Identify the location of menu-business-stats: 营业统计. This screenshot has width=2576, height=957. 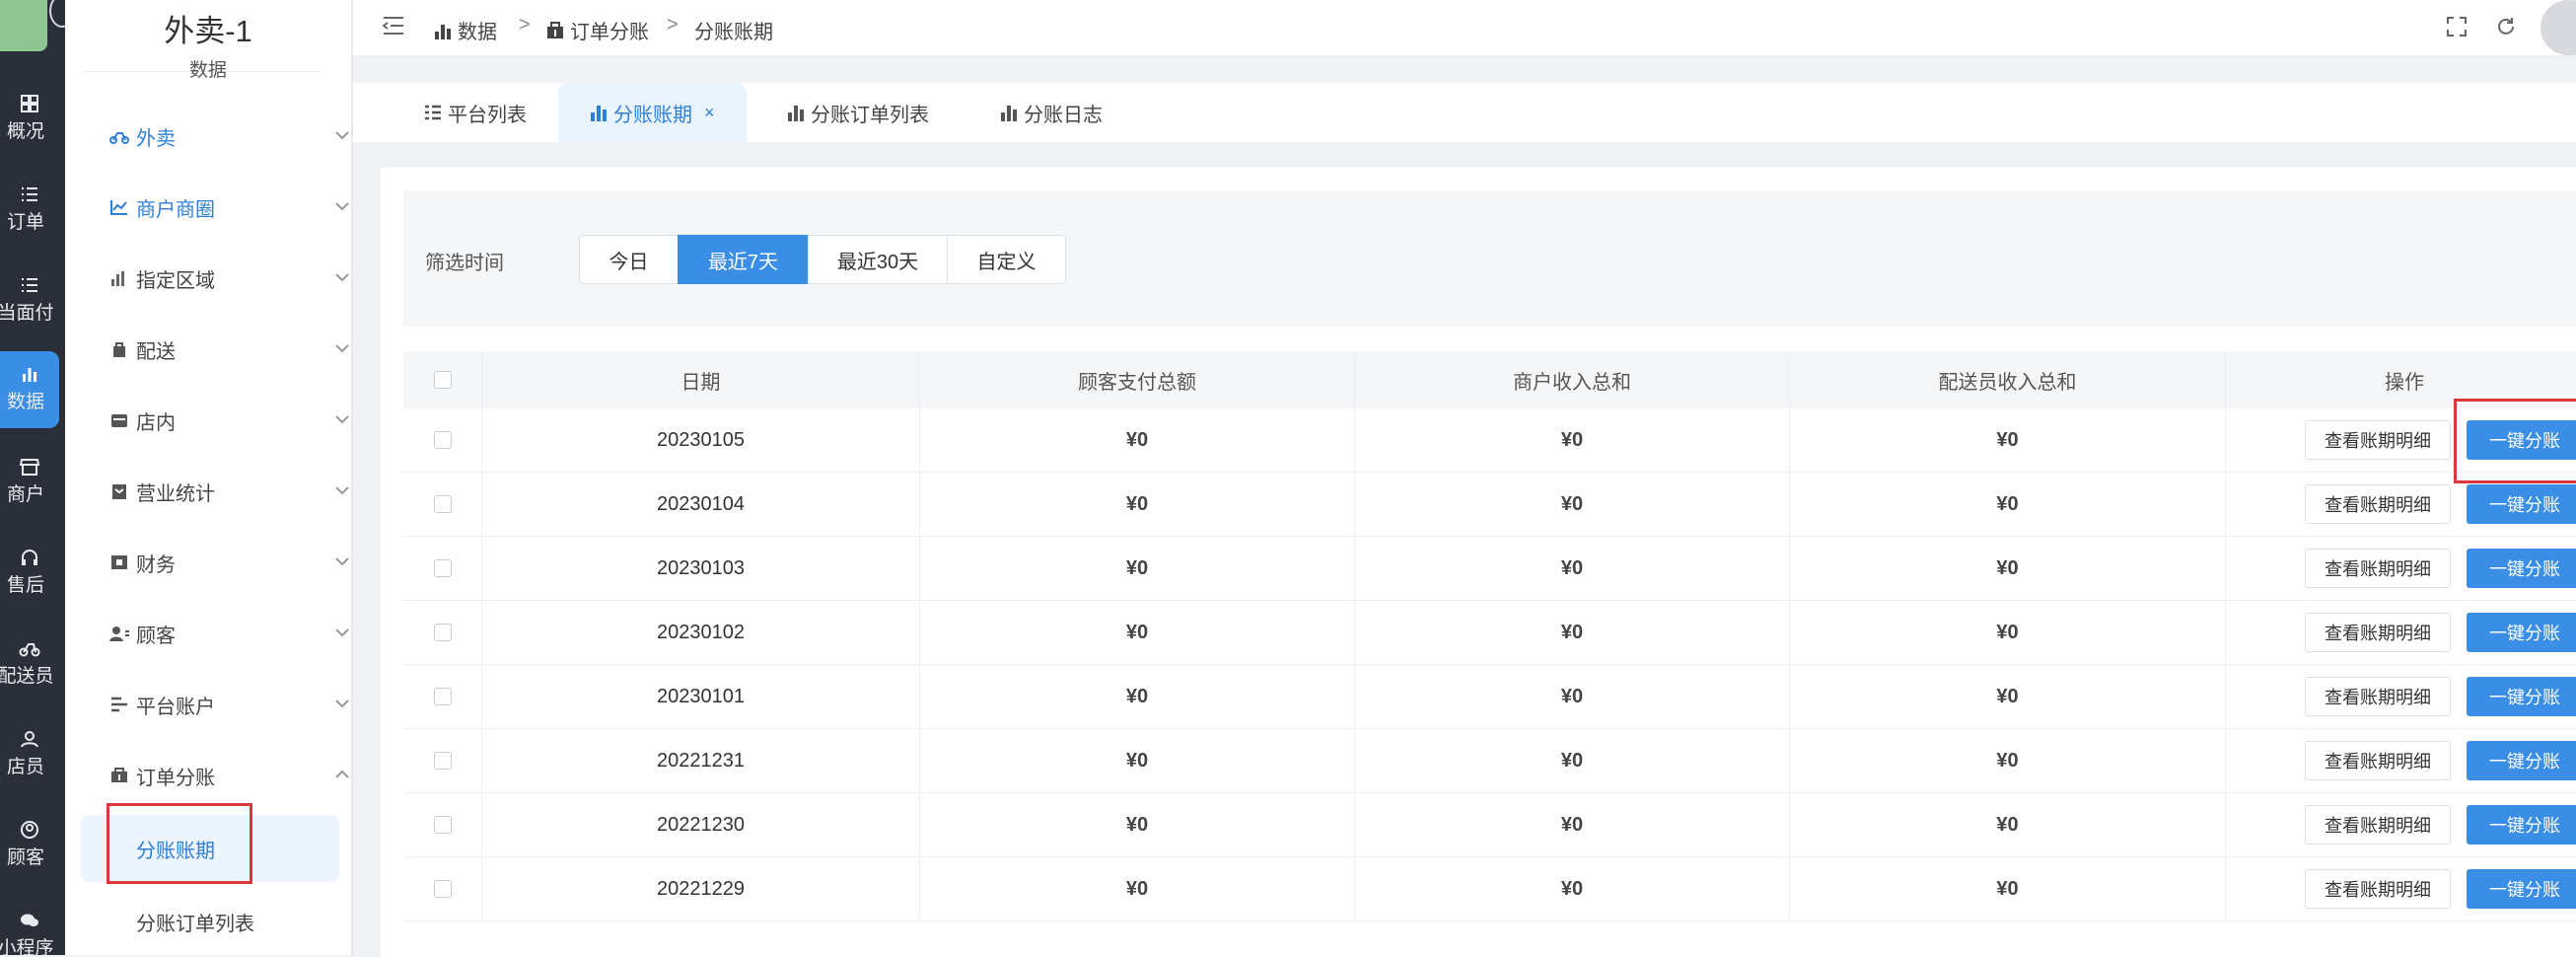
(241, 492).